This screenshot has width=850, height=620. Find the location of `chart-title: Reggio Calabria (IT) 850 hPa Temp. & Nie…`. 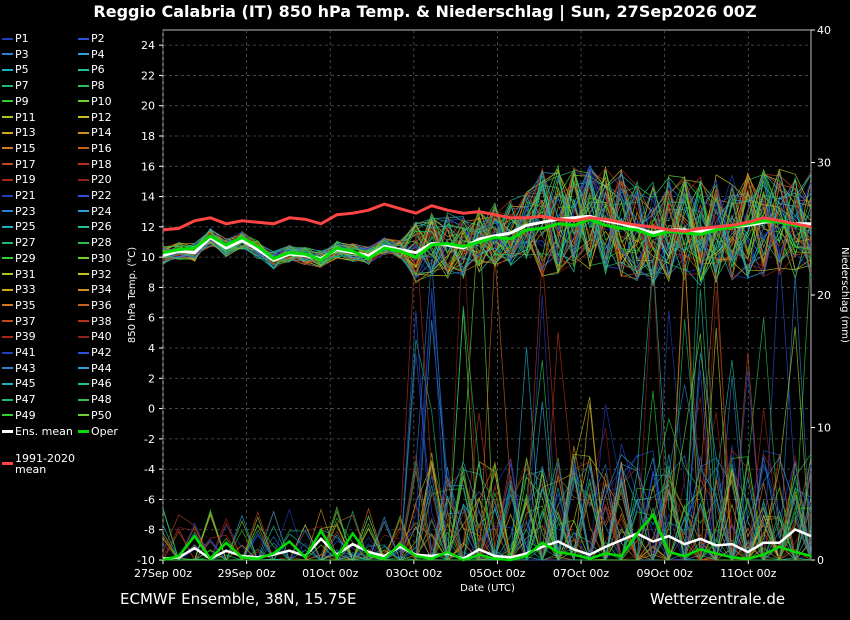

chart-title: Reggio Calabria (IT) 850 hPa Temp. & Nie… is located at coordinates (425, 11).